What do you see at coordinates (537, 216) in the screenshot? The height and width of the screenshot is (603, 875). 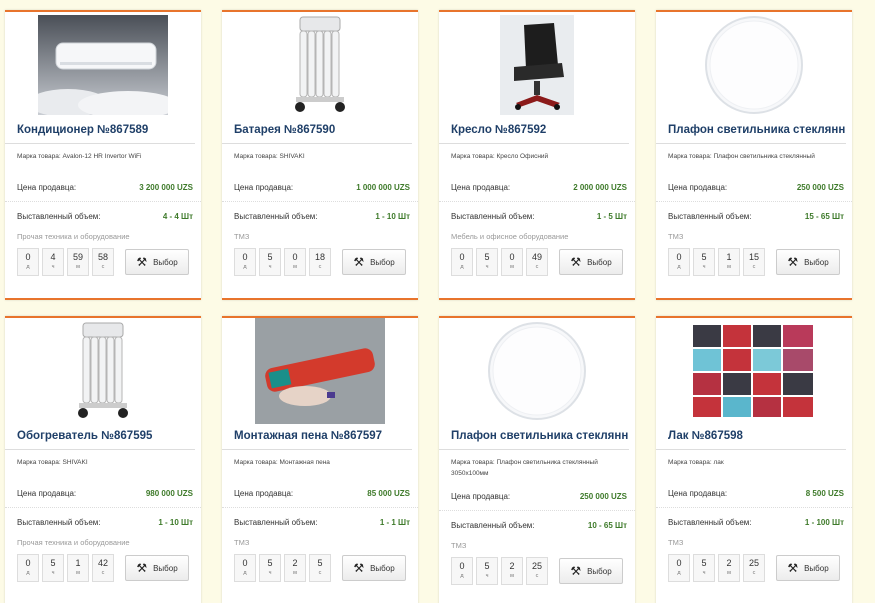 I see `volume-row: Выставленный объем: 1 - 5 Шт` at bounding box center [537, 216].